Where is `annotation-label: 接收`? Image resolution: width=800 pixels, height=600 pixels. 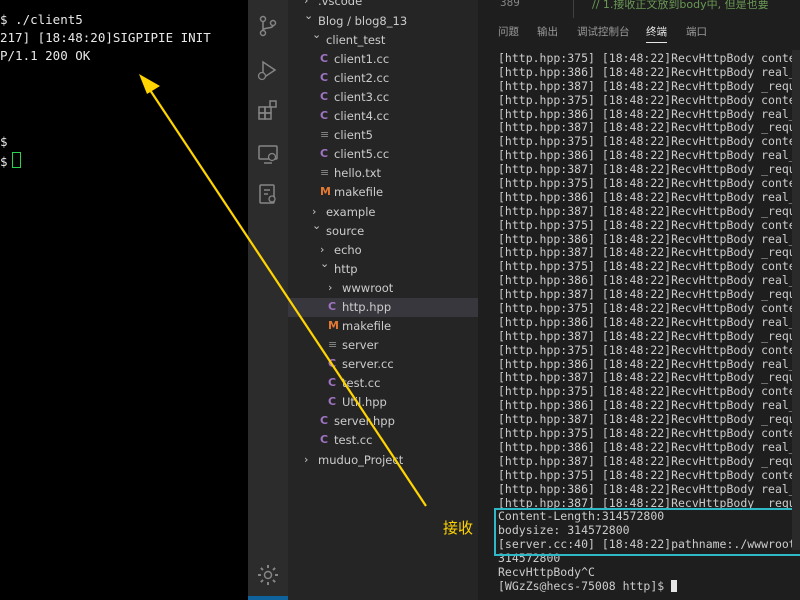
annotation-label: 接收 is located at coordinates (458, 528).